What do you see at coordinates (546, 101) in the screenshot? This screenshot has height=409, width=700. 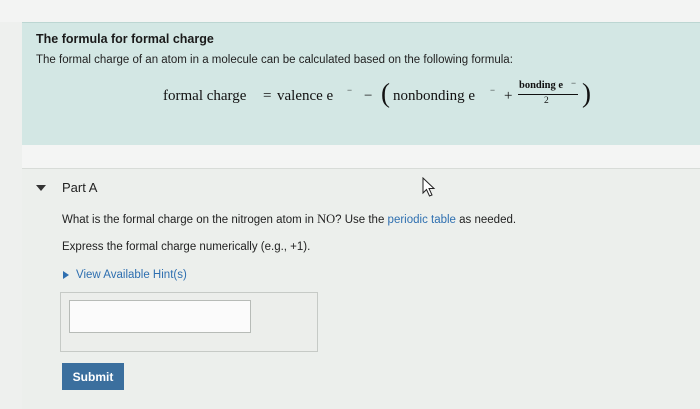 I see `formula-fraction-denominator: 2` at bounding box center [546, 101].